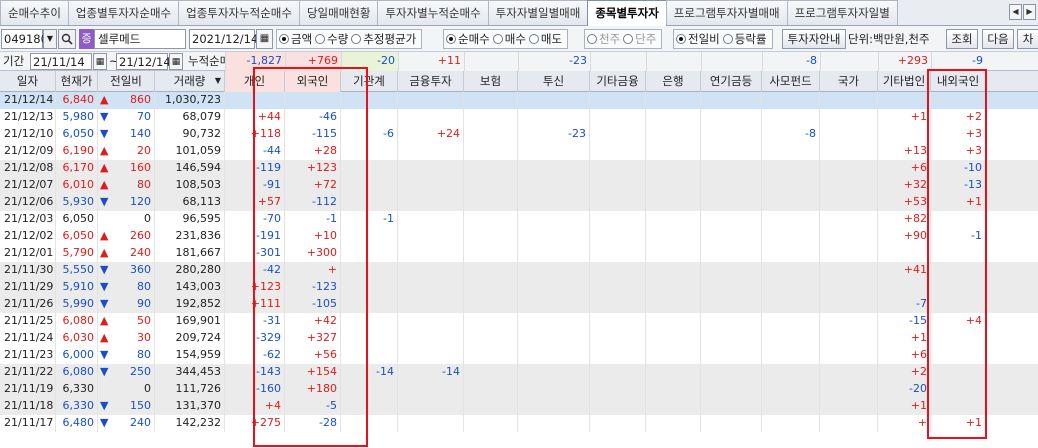  What do you see at coordinates (369, 81) in the screenshot?
I see `col-header-institution: 기관계` at bounding box center [369, 81].